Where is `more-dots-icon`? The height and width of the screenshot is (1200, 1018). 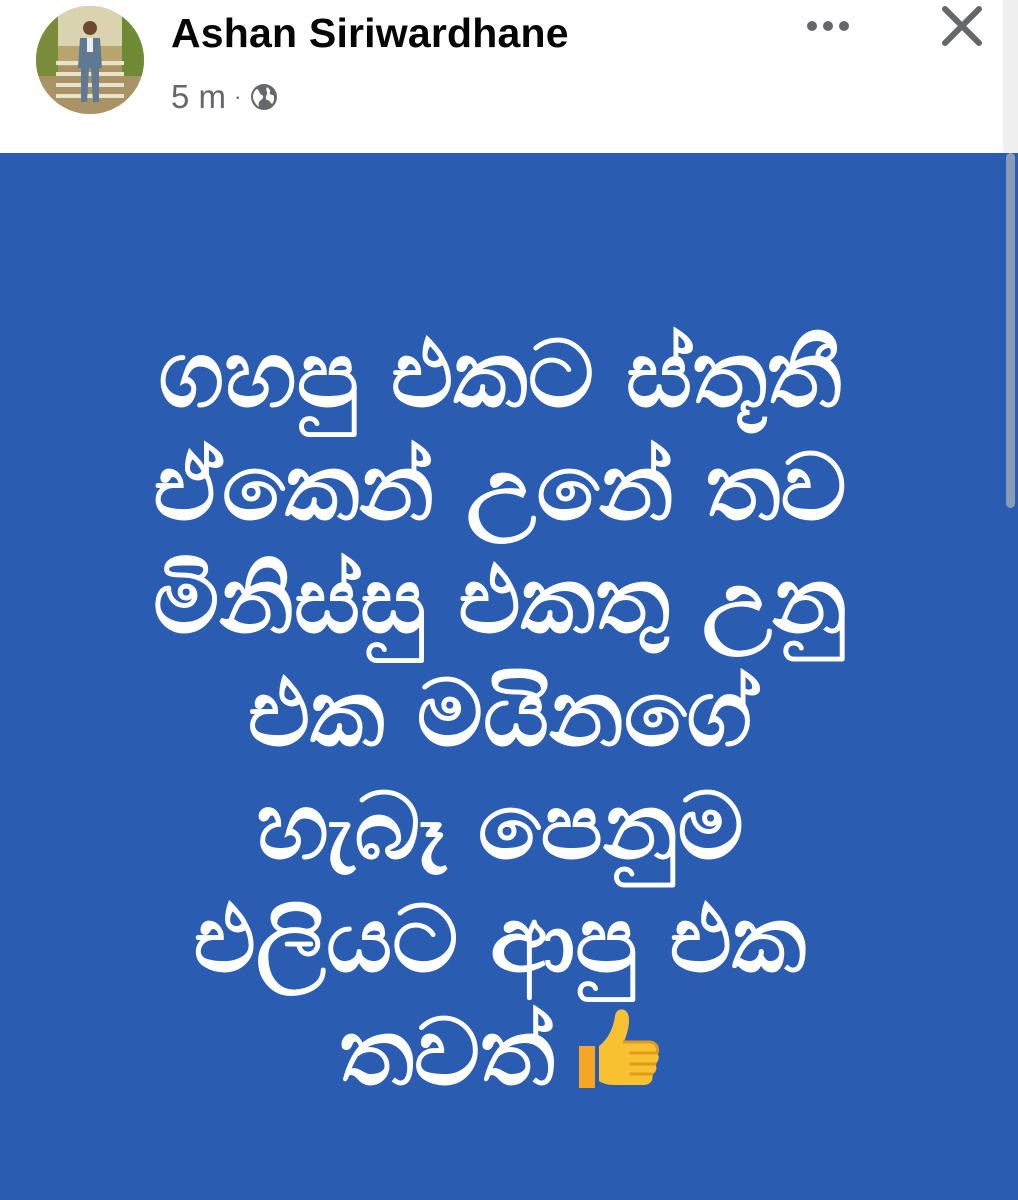 more-dots-icon is located at coordinates (828, 26).